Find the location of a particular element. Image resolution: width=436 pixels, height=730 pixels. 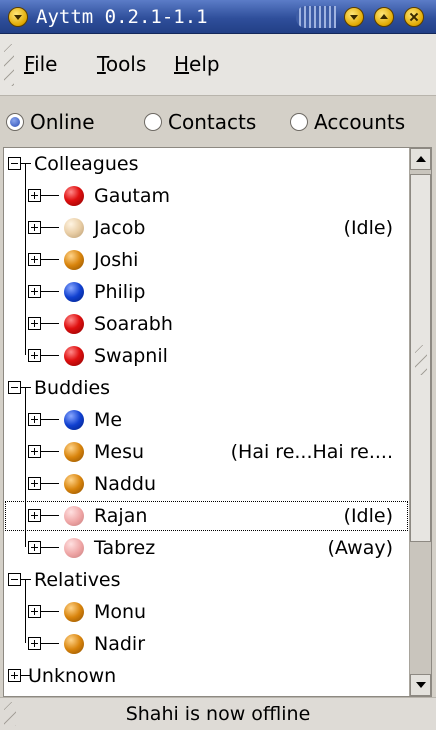

presence-pink-icon is located at coordinates (74, 516).